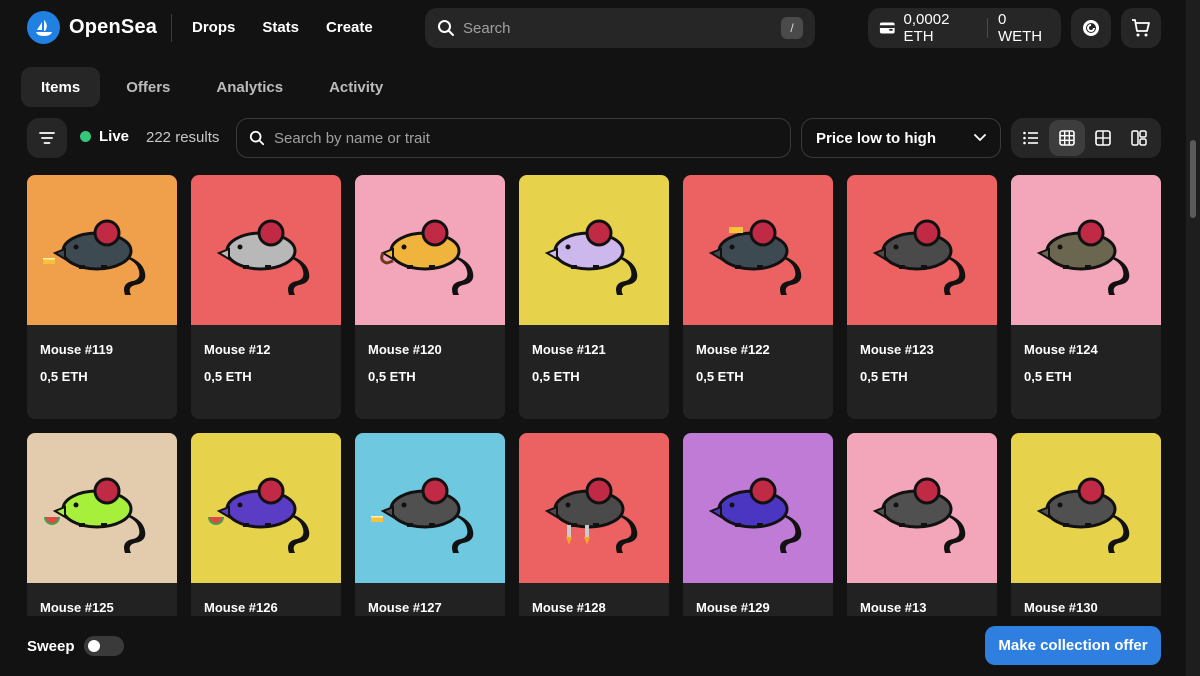  What do you see at coordinates (569, 349) in the screenshot?
I see `nft-name: Mouse #121` at bounding box center [569, 349].